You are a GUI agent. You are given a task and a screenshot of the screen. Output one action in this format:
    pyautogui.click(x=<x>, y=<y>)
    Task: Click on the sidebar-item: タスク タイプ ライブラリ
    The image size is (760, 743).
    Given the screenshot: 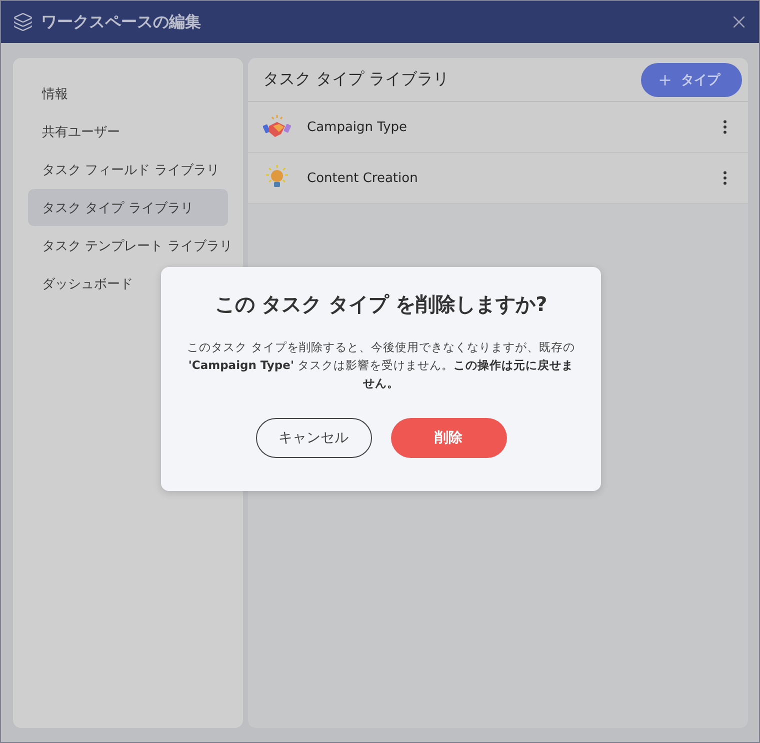 What is the action you would take?
    pyautogui.click(x=128, y=207)
    